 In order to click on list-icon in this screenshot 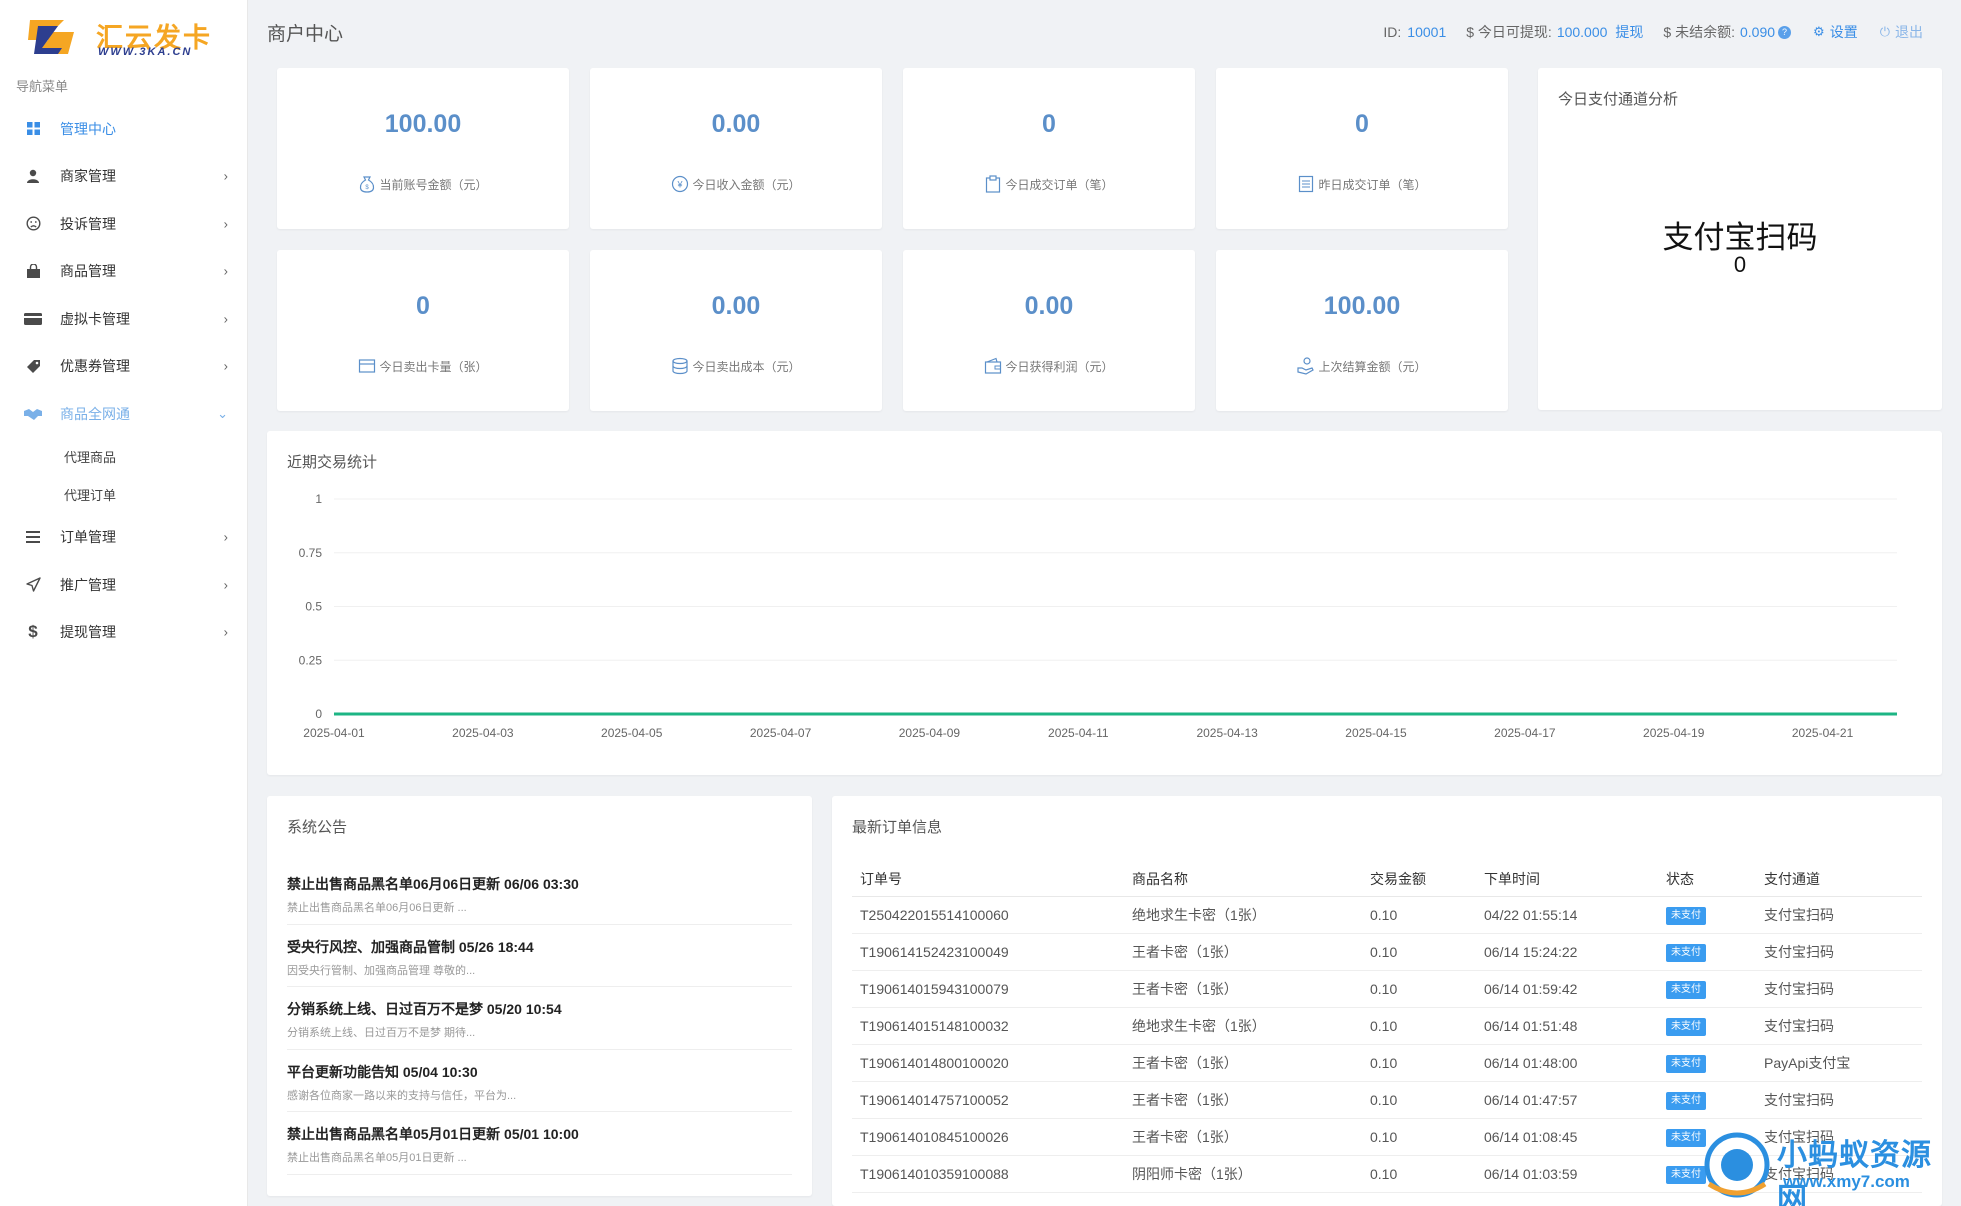, I will do `click(33, 537)`.